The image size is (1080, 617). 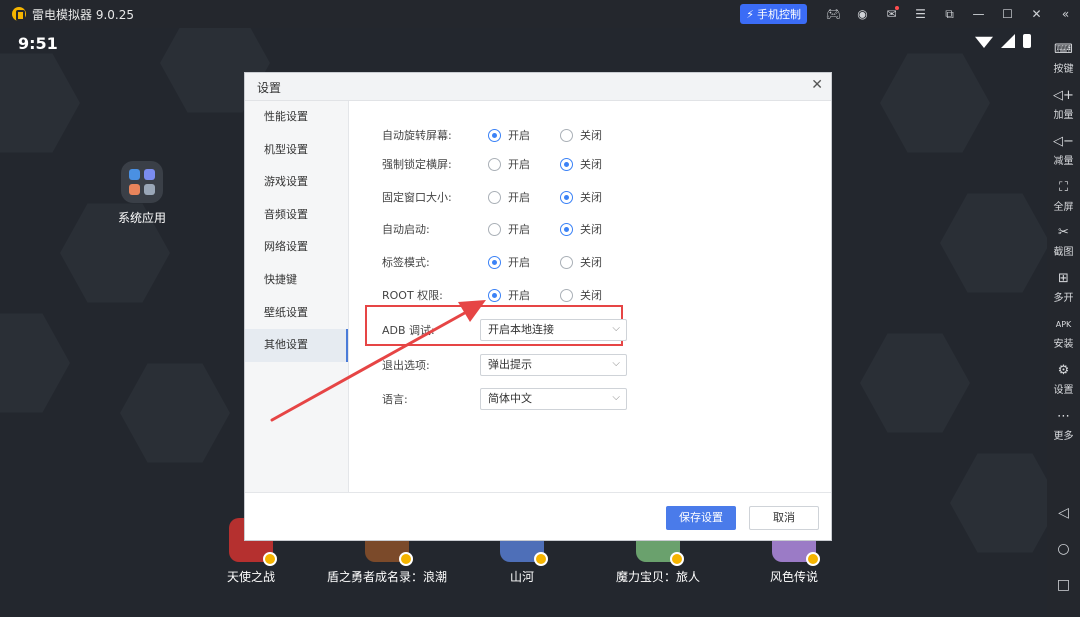 I want to click on back-icon: ◁, so click(x=1063, y=513).